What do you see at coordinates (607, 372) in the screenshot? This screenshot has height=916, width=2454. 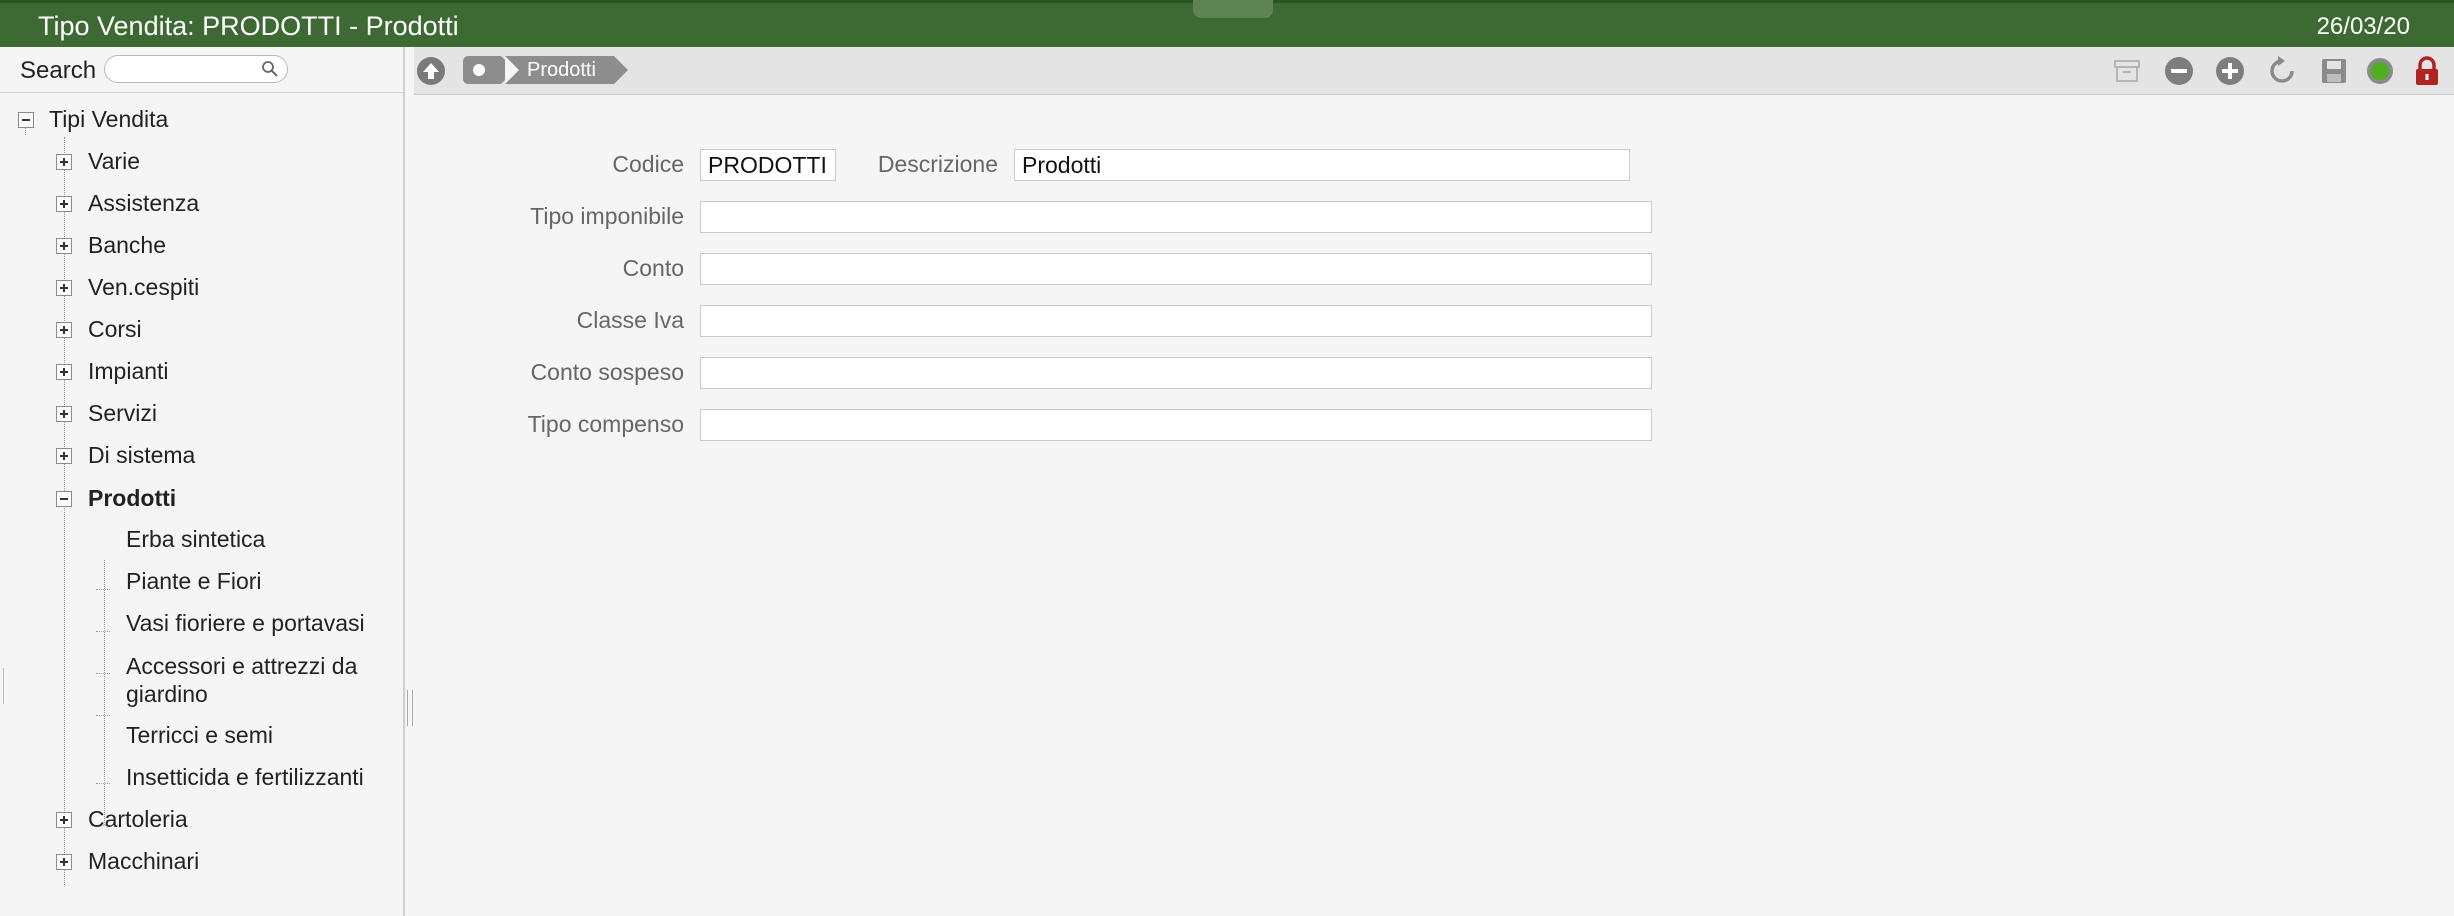 I see `conto-sospeso-label: Conto sospeso` at bounding box center [607, 372].